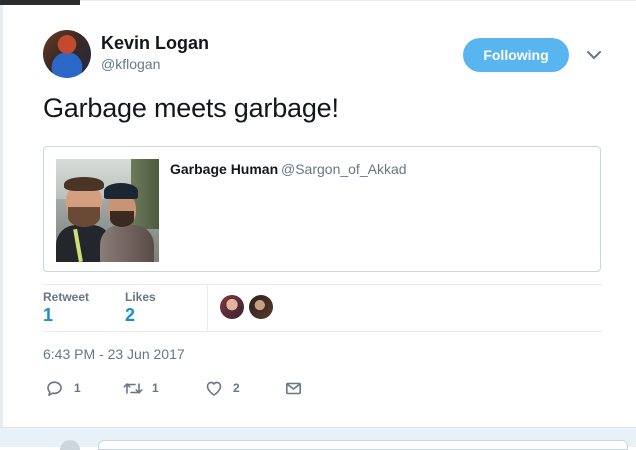  Describe the element at coordinates (224, 169) in the screenshot. I see `quoted-tweet-display-name: Garbage Human` at that location.